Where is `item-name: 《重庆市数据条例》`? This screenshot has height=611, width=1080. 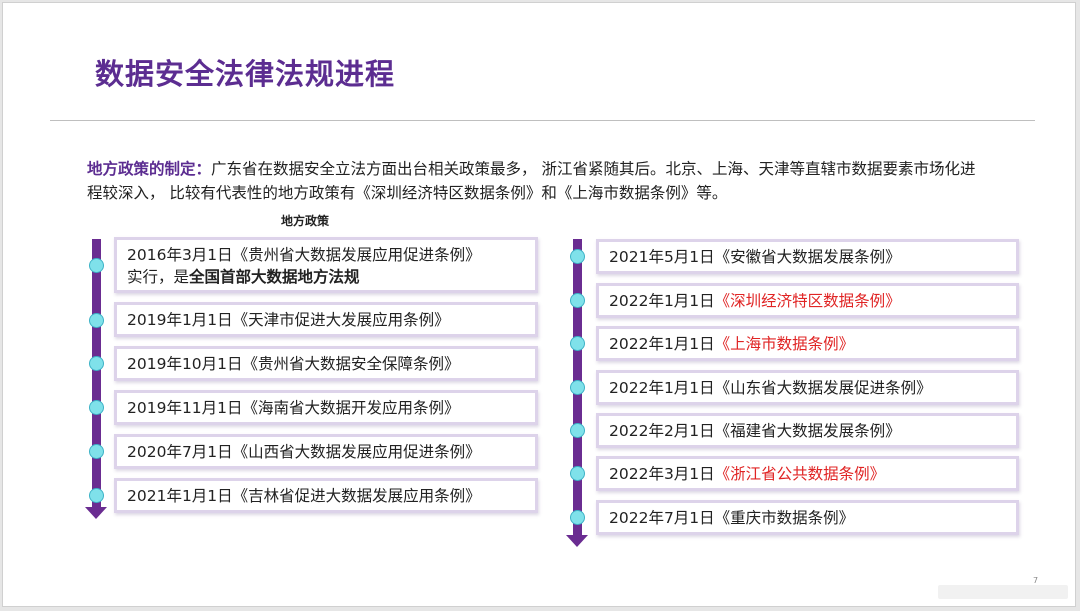
item-name: 《重庆市数据条例》 is located at coordinates (784, 518).